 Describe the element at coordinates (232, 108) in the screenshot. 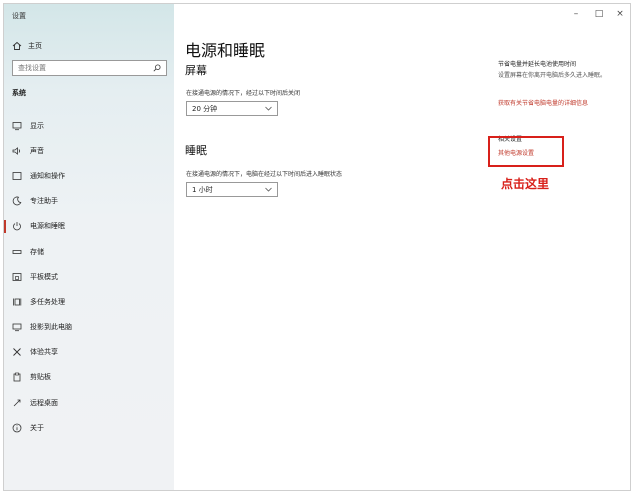

I see `screen-timeout-dropdown: 20 分钟` at that location.